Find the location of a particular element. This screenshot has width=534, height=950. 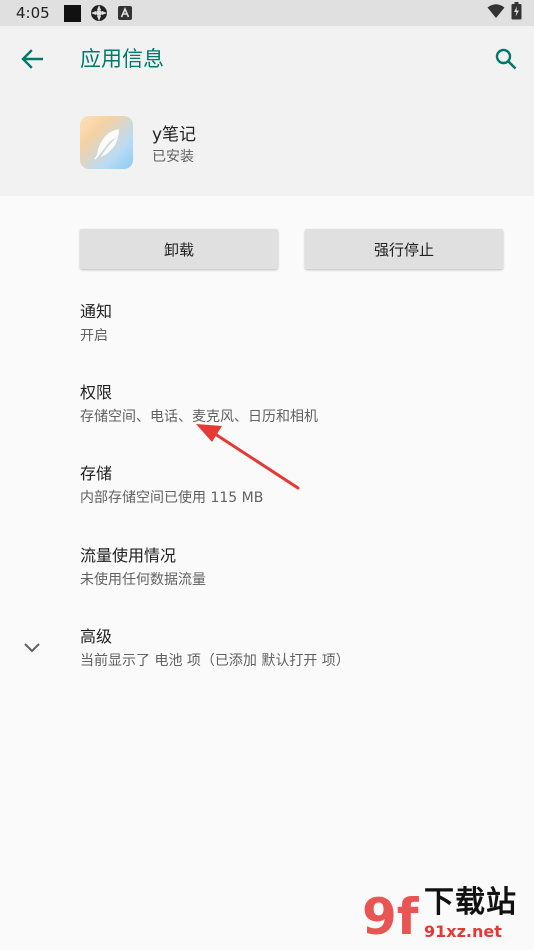

watermark-logo: 9f is located at coordinates (390, 917).